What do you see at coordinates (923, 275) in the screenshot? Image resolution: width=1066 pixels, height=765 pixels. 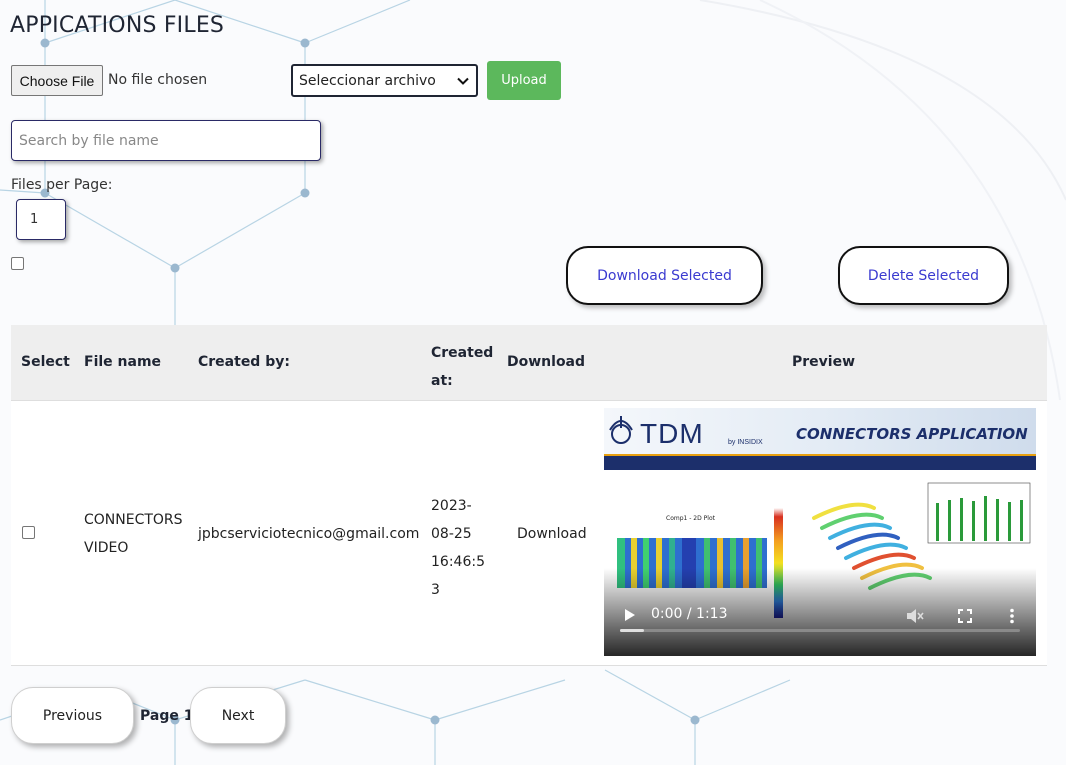 I see `delete-selected-button: Delete Selected` at bounding box center [923, 275].